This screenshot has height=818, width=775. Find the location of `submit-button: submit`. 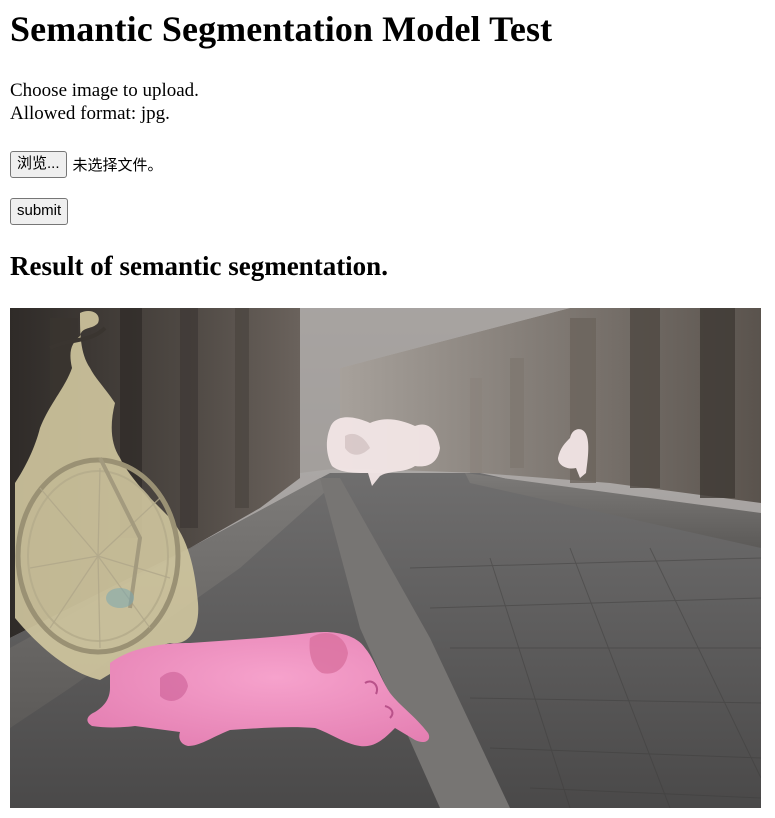

submit-button: submit is located at coordinates (39, 211).